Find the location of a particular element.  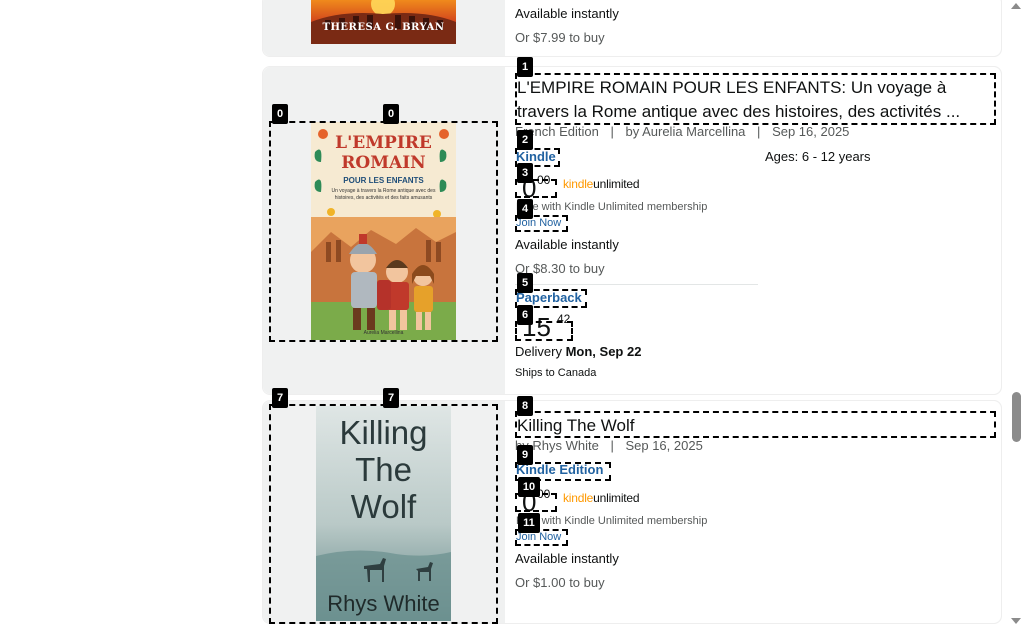

annotation-tag: 8 is located at coordinates (525, 406).